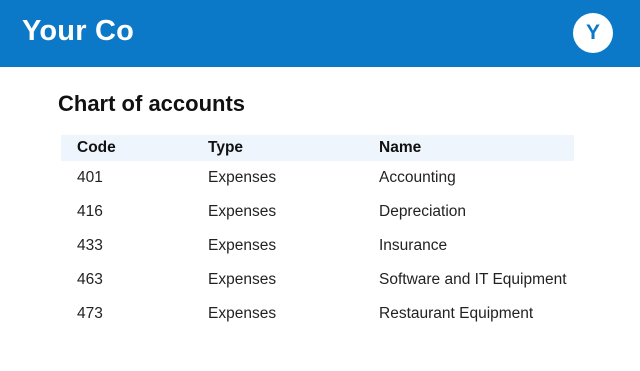  I want to click on brand-logo-text: Your Co, so click(78, 31).